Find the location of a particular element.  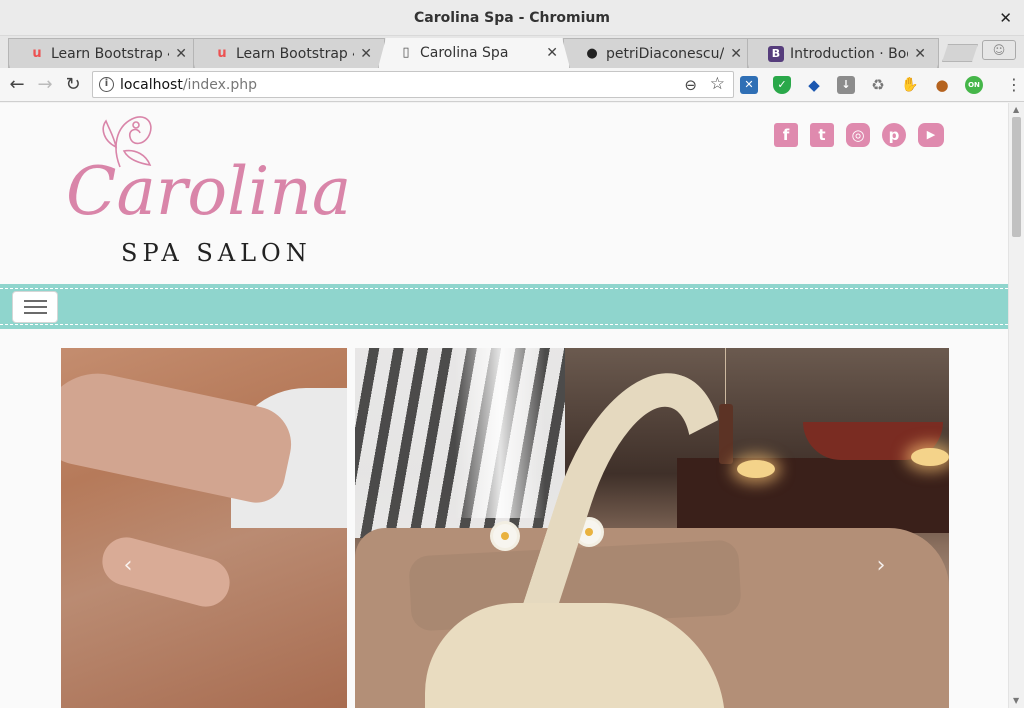

window-title-bar: Carolina Spa - Chromium ✕ is located at coordinates (512, 18).